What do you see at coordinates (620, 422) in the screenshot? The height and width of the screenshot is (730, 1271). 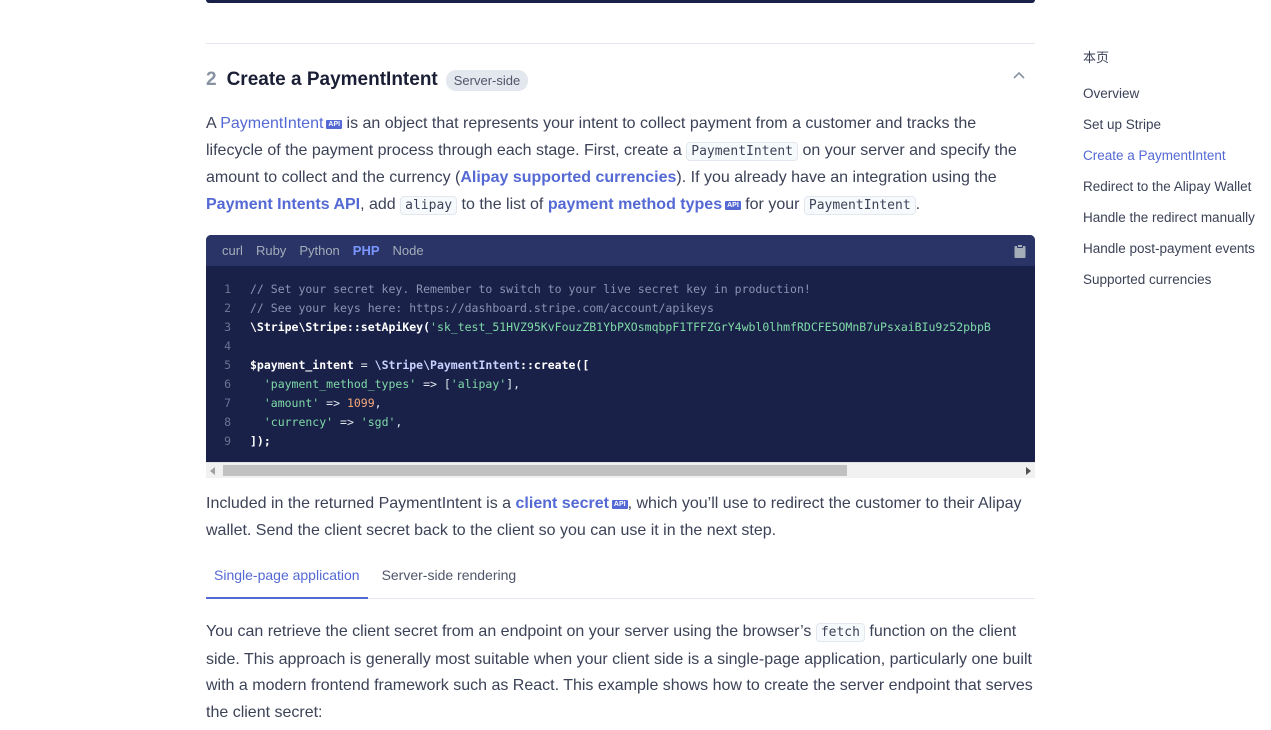 I see `code-line: 8 'currency' => 'sgd',` at bounding box center [620, 422].